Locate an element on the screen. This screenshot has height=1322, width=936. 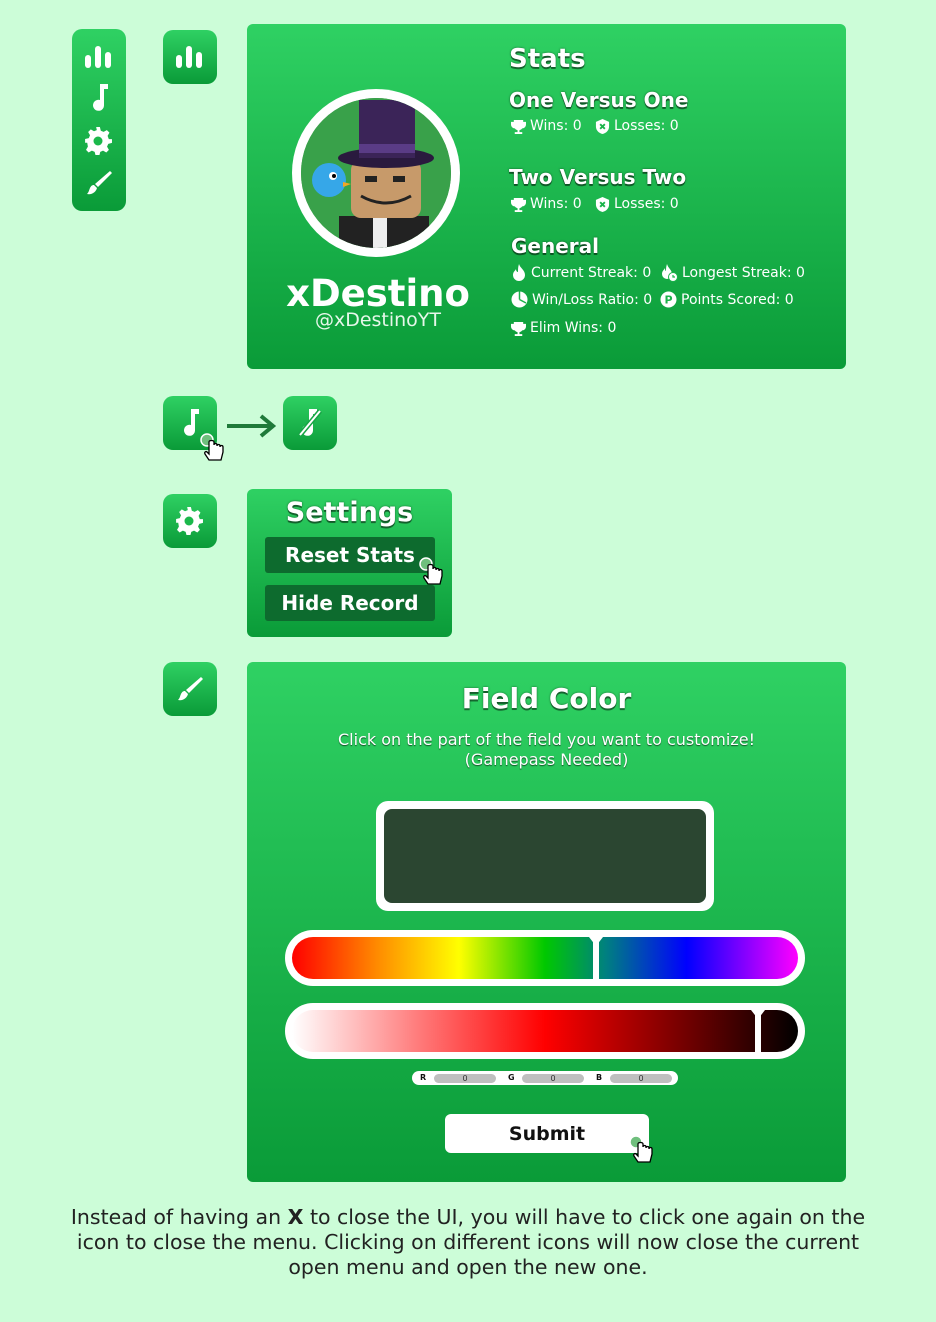
field-color-title: Field Color is located at coordinates (546, 698).